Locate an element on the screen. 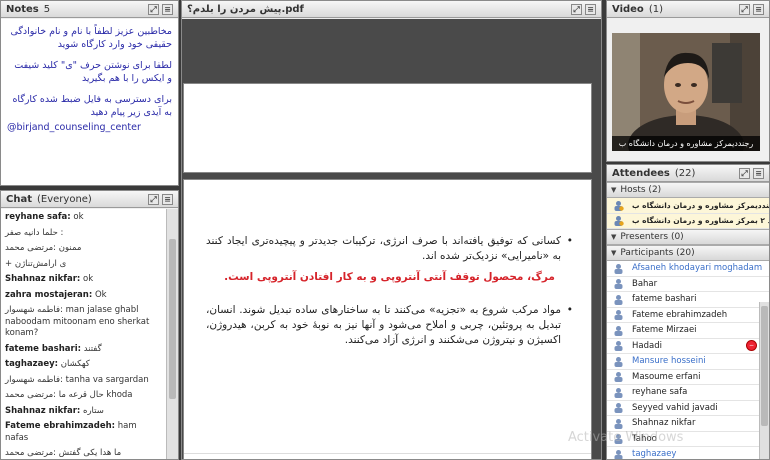 The image size is (770, 460). chat-message: Fateme ebrahimzadeh: ham nafas is located at coordinates (83, 432).